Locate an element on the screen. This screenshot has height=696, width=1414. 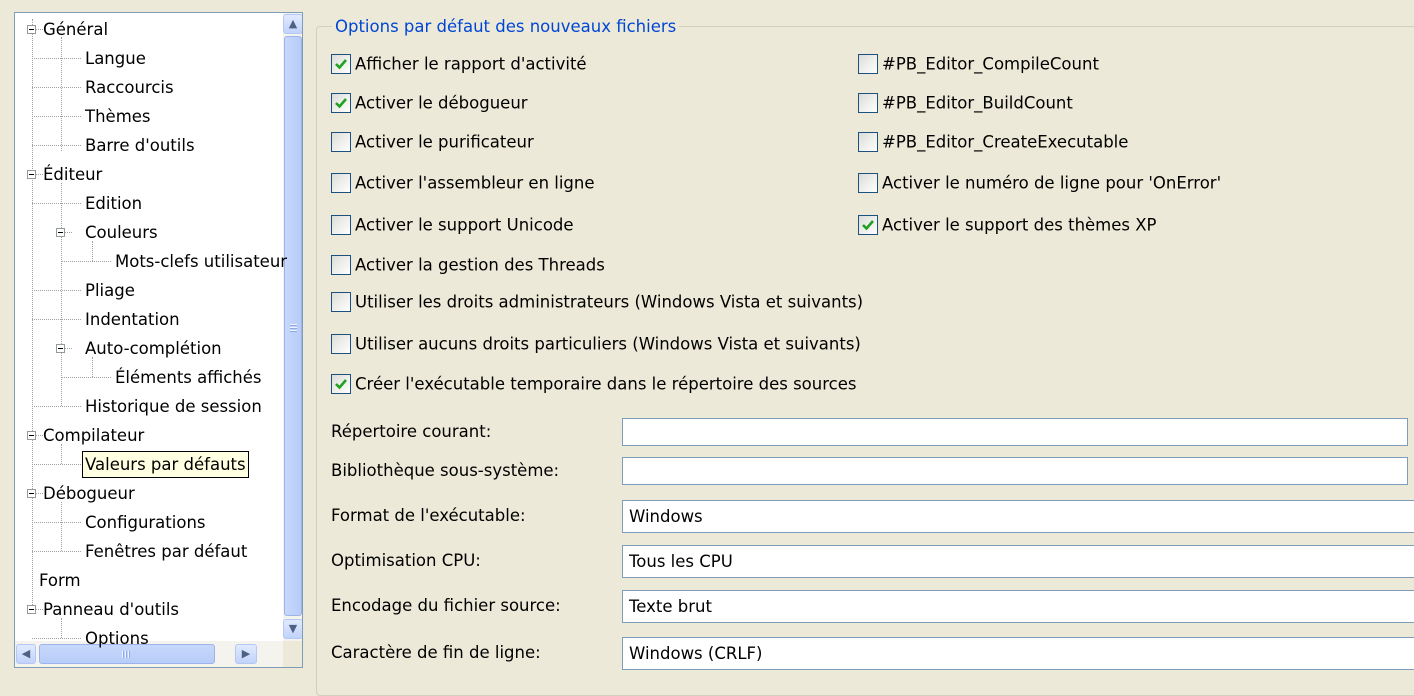
tree-item: Compilateur is located at coordinates (149, 435).